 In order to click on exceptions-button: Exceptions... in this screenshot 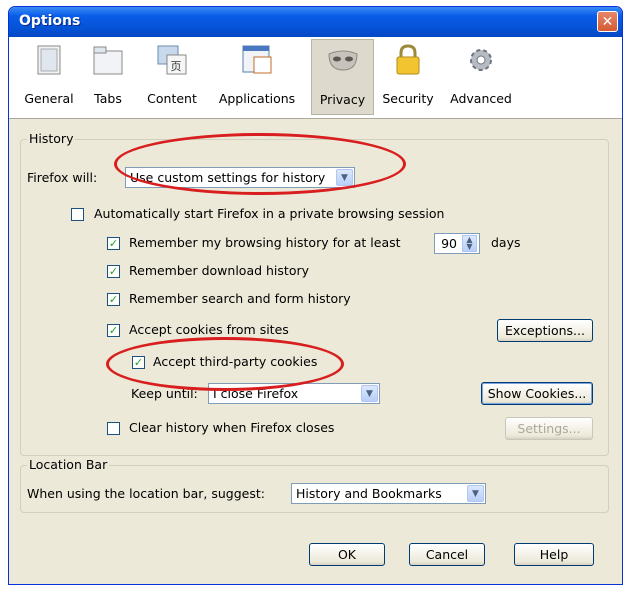, I will do `click(545, 330)`.